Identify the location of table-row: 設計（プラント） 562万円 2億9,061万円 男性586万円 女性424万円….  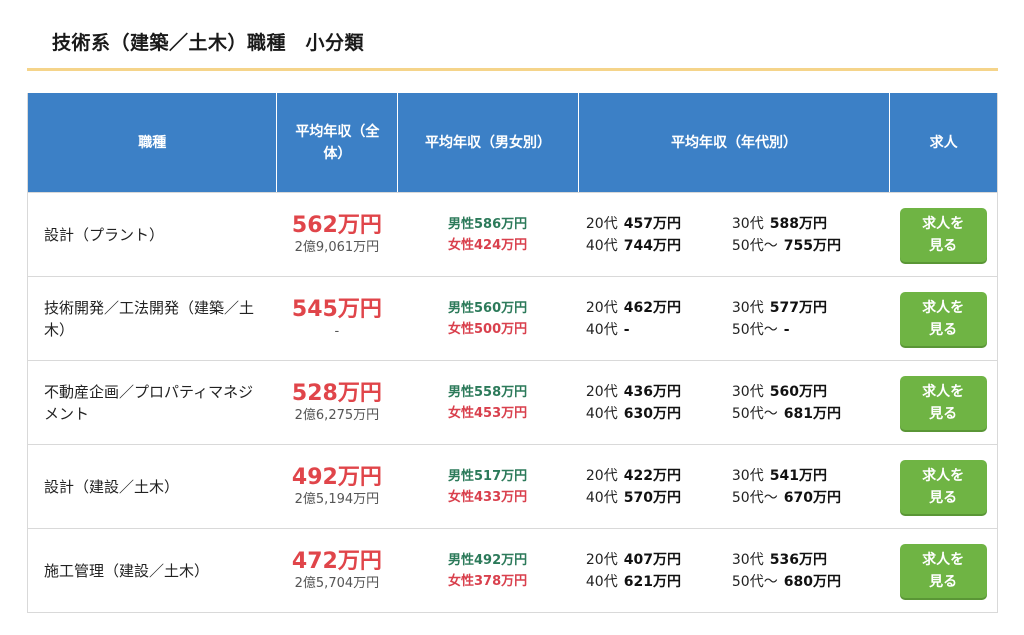
(512, 234).